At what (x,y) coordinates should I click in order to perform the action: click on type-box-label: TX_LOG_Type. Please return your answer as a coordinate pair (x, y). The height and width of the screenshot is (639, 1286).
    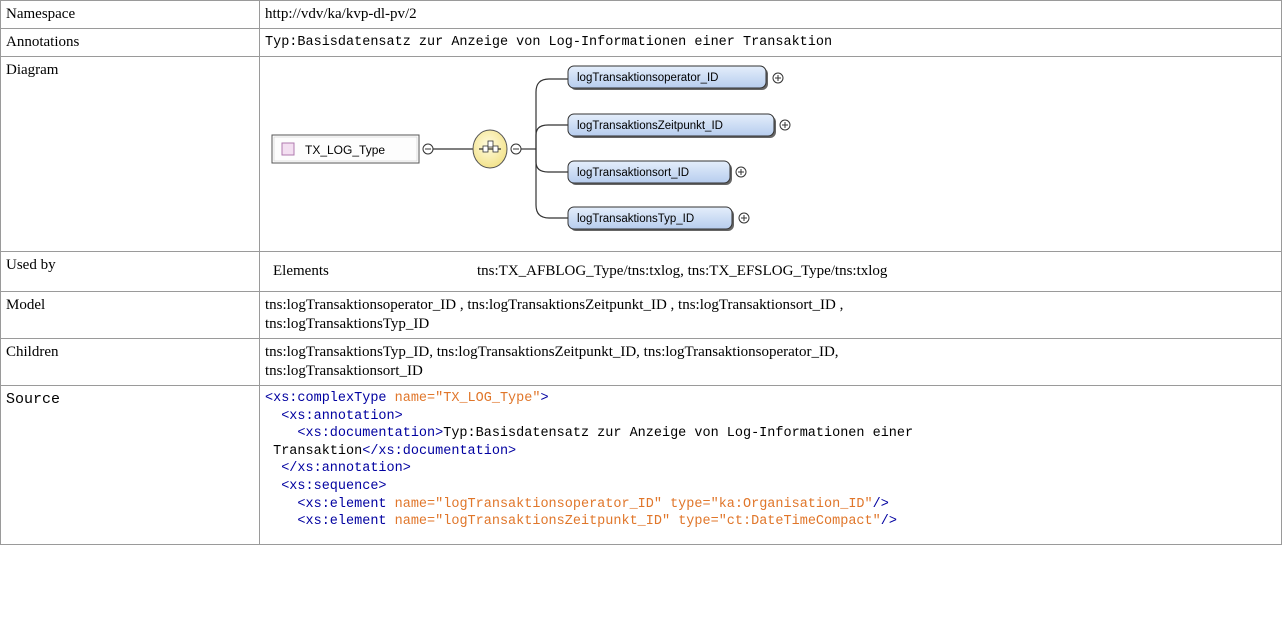
    Looking at the image, I should click on (345, 150).